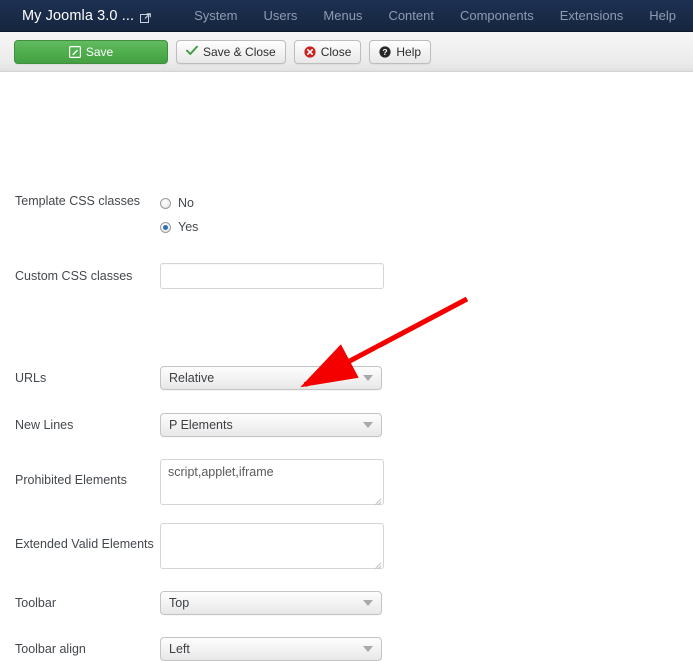 The width and height of the screenshot is (693, 661). I want to click on field-row-extended-valid-elements: Extended Valid Elements, so click(346, 546).